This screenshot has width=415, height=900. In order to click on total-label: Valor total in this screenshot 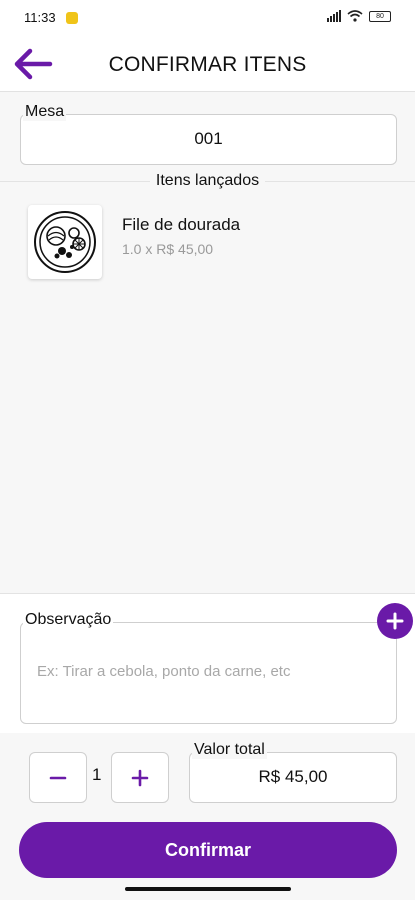, I will do `click(229, 750)`.